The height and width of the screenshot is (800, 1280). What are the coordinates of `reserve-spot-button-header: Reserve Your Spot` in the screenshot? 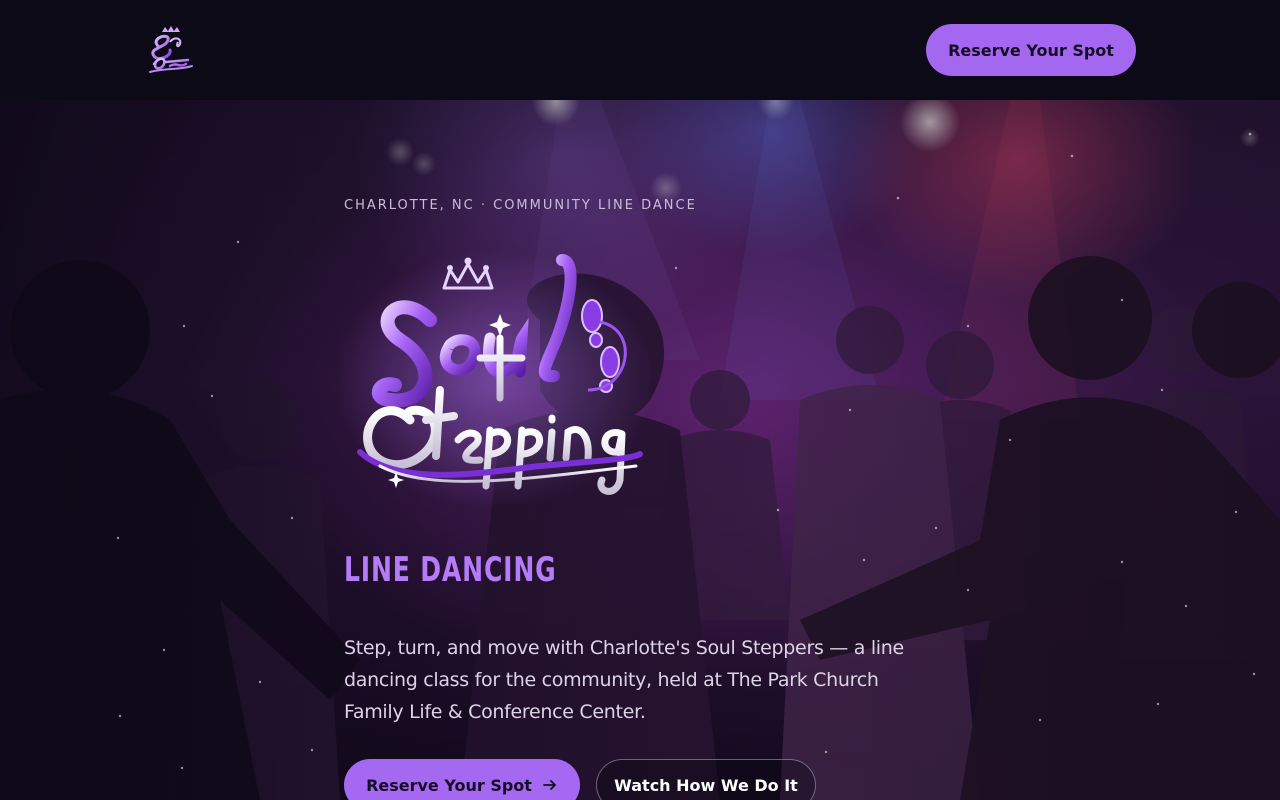 It's located at (1031, 50).